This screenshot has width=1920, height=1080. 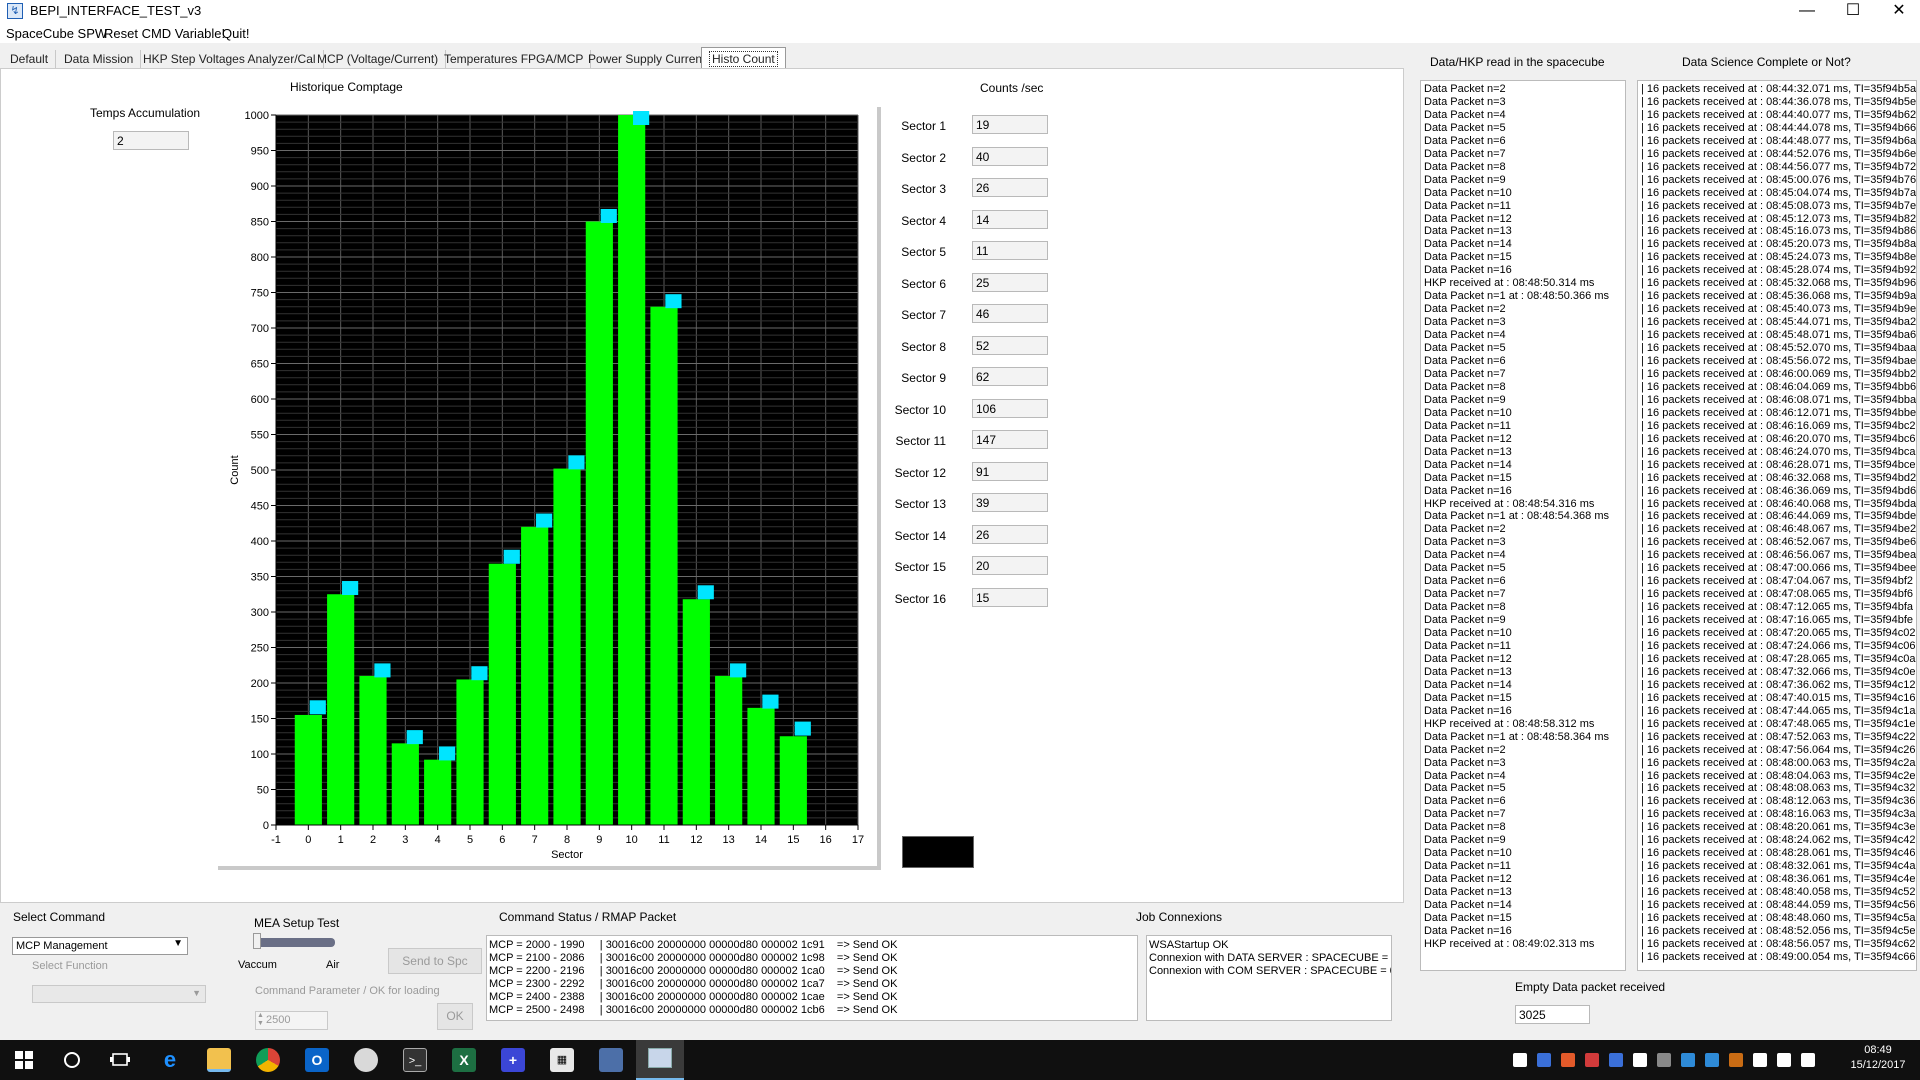 What do you see at coordinates (1898, 12) in the screenshot?
I see `close-button: ✕` at bounding box center [1898, 12].